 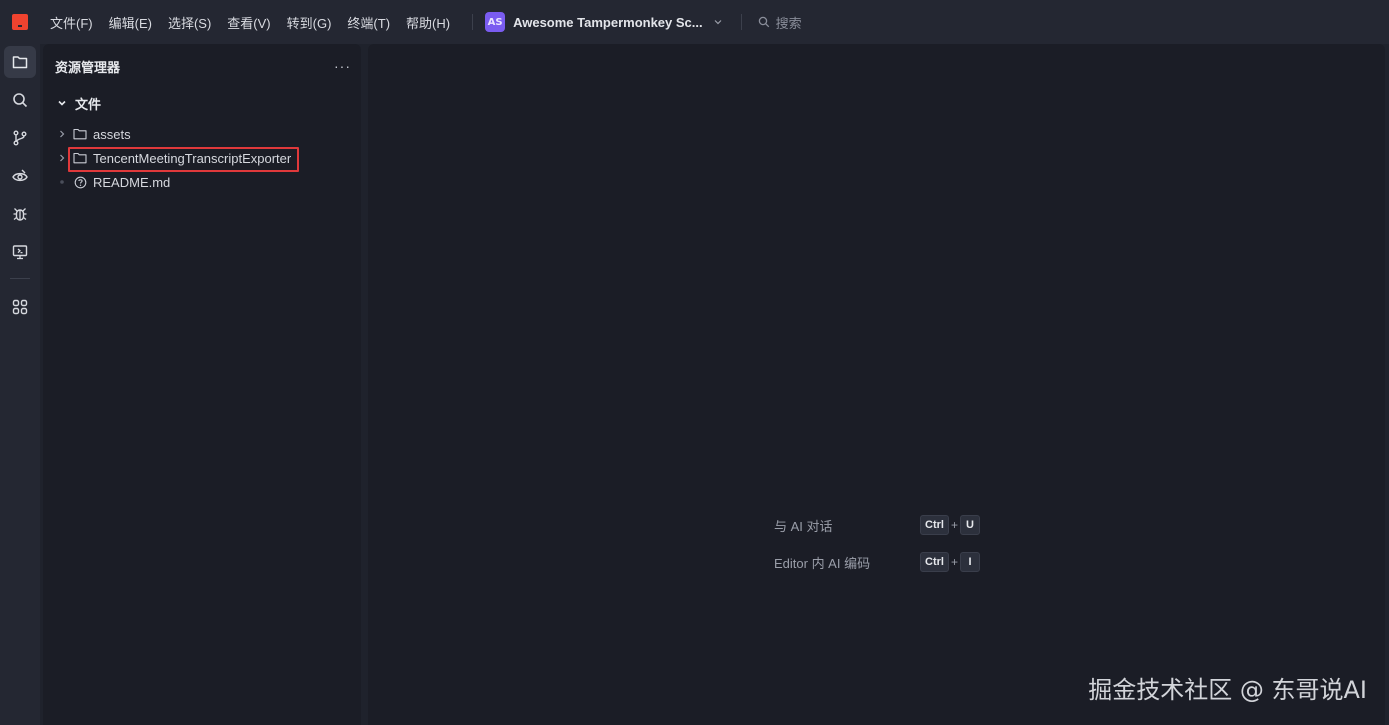 I want to click on menu-go: 转到(G), so click(x=309, y=22).